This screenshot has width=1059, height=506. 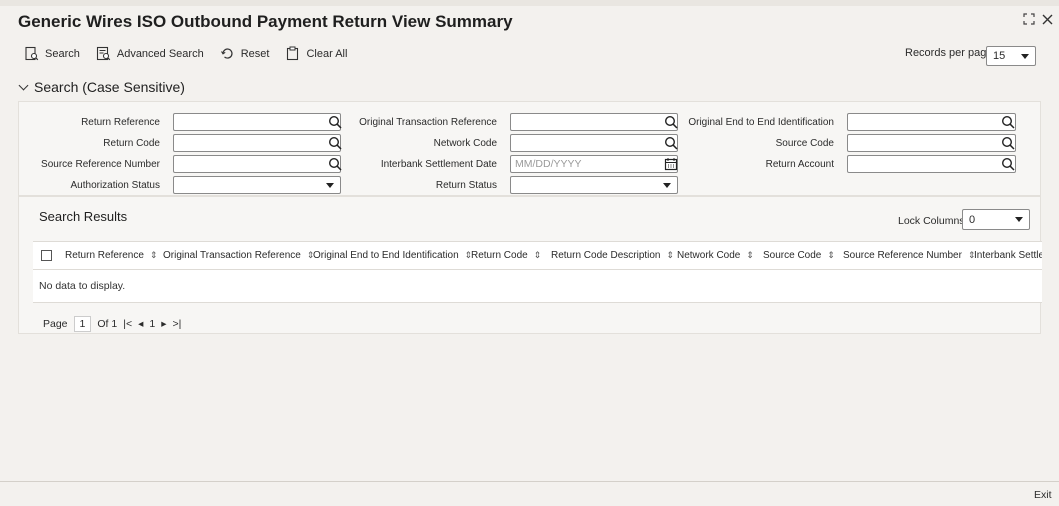 I want to click on interbank-settlement-date-input: MM/DD/YYYY, so click(x=594, y=164).